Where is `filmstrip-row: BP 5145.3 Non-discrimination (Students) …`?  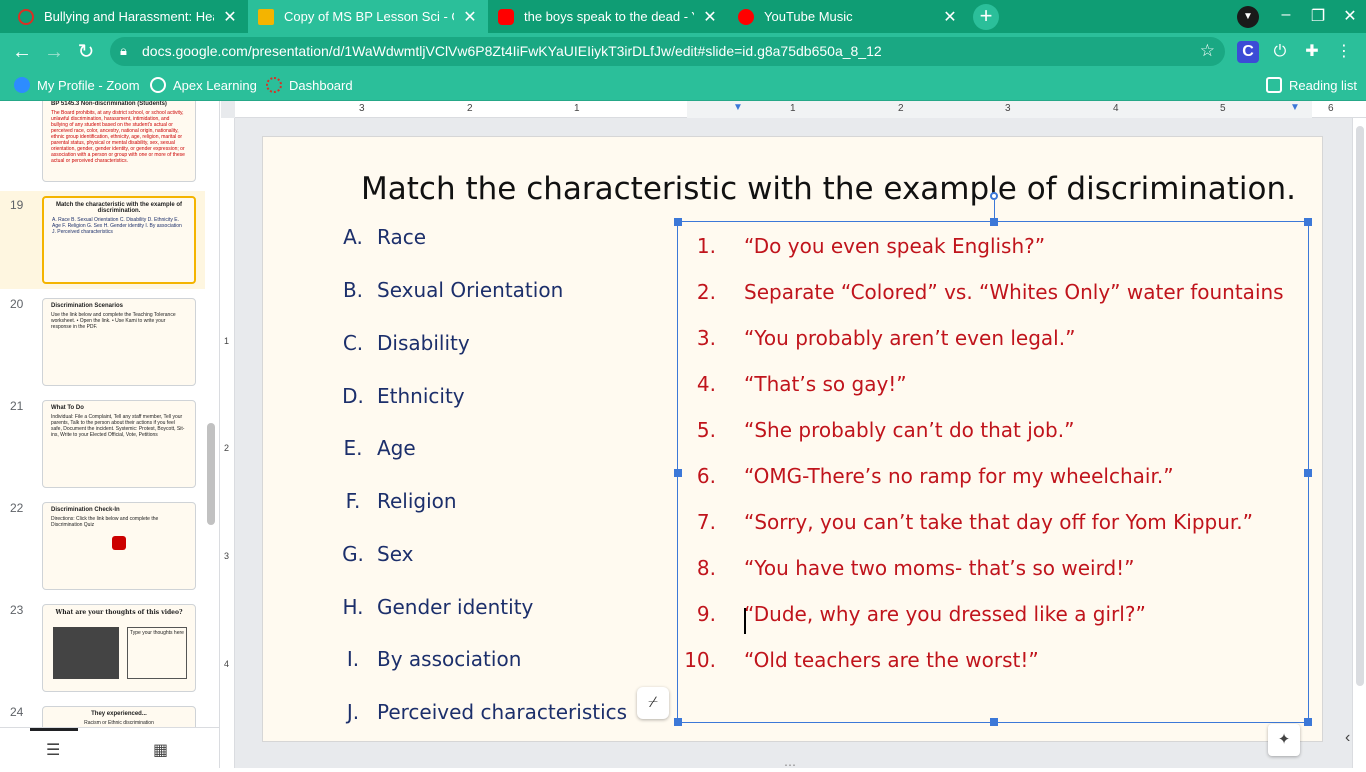
filmstrip-row: BP 5145.3 Non-discrimination (Students) … is located at coordinates (102, 145).